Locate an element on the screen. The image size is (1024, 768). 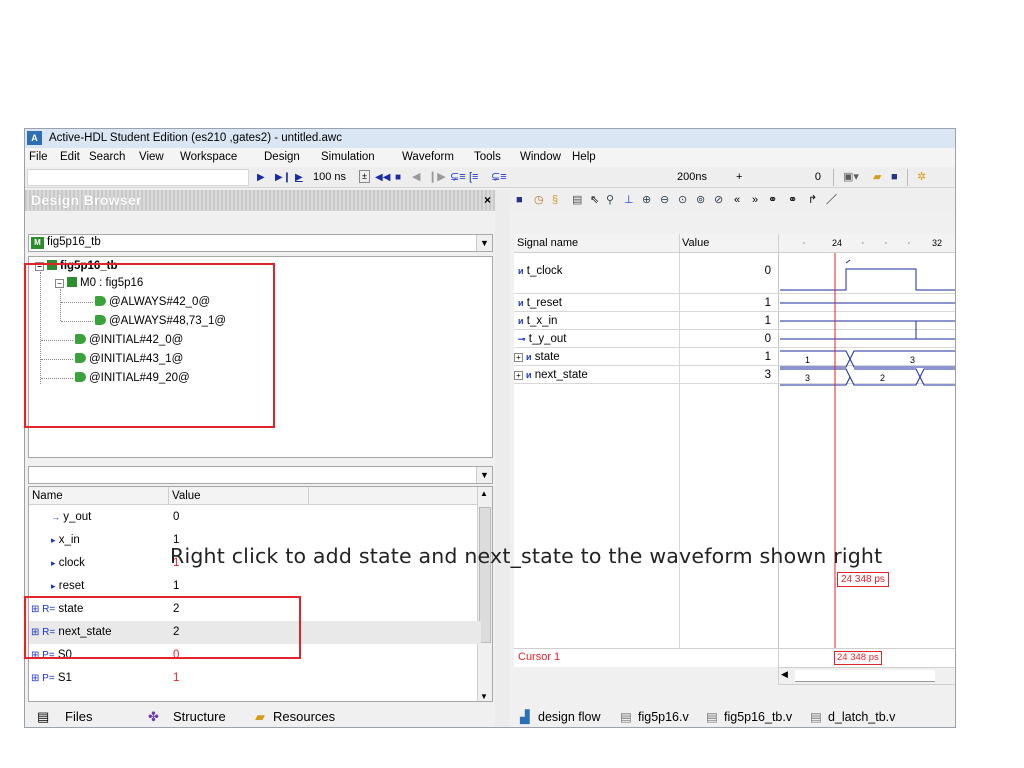
menu-search: Search is located at coordinates (107, 157).